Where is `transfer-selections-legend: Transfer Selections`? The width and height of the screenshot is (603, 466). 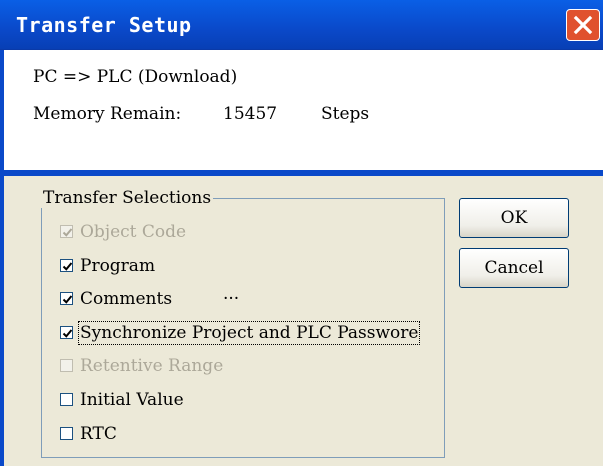
transfer-selections-legend: Transfer Selections is located at coordinates (127, 198).